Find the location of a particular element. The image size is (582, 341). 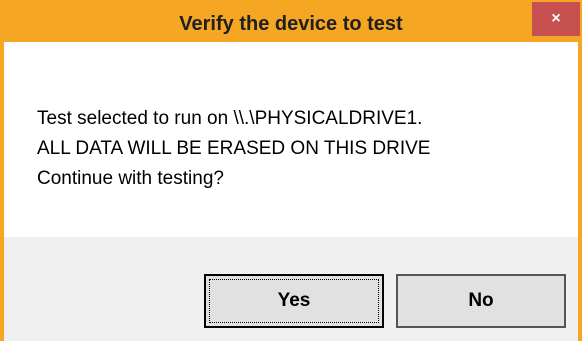

dialog-title: Verify the device to test is located at coordinates (291, 24).